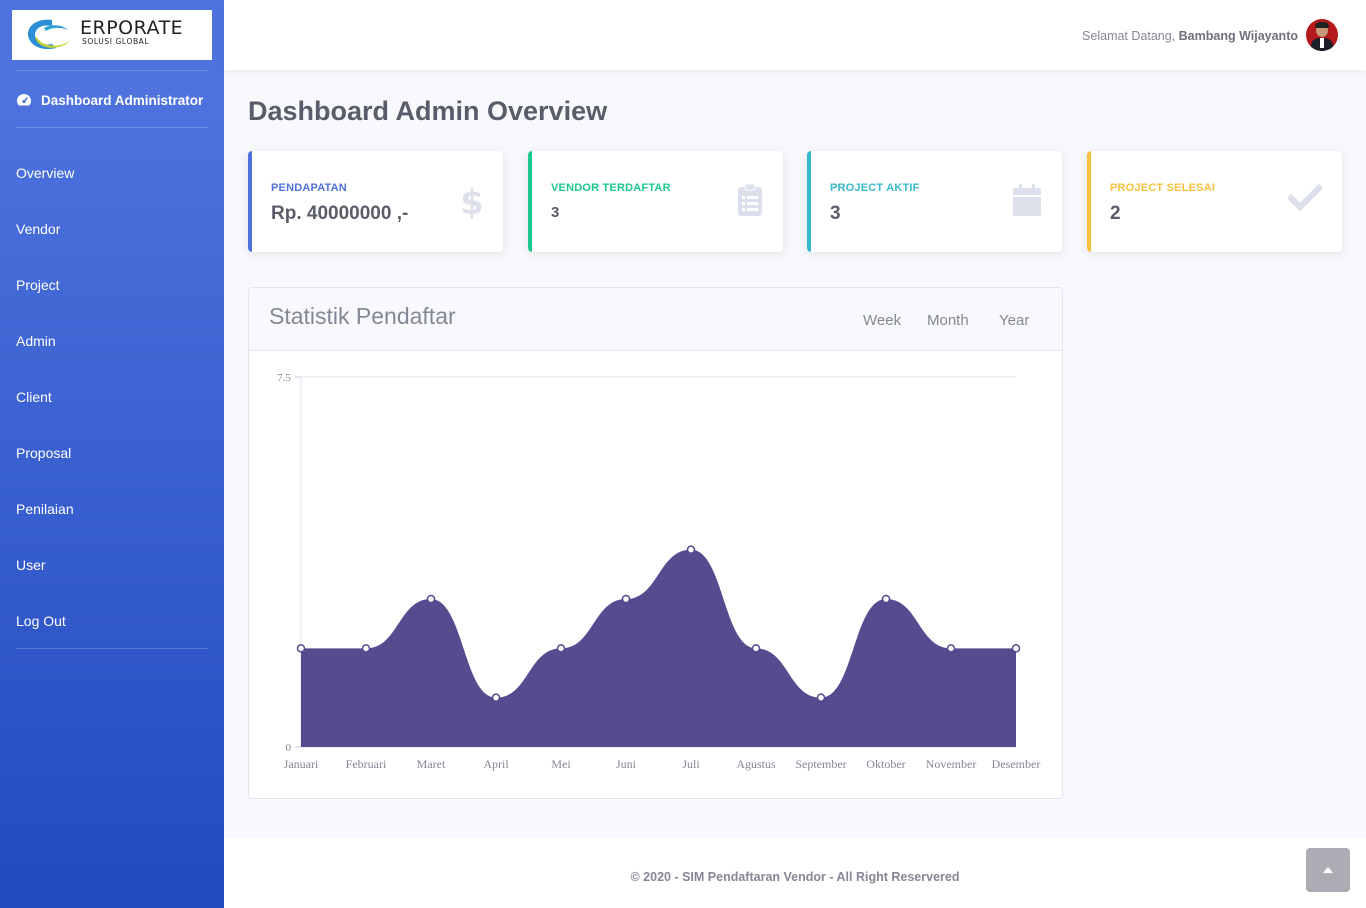  I want to click on logo: ERPORATE SOLUSI GLOBAL, so click(112, 35).